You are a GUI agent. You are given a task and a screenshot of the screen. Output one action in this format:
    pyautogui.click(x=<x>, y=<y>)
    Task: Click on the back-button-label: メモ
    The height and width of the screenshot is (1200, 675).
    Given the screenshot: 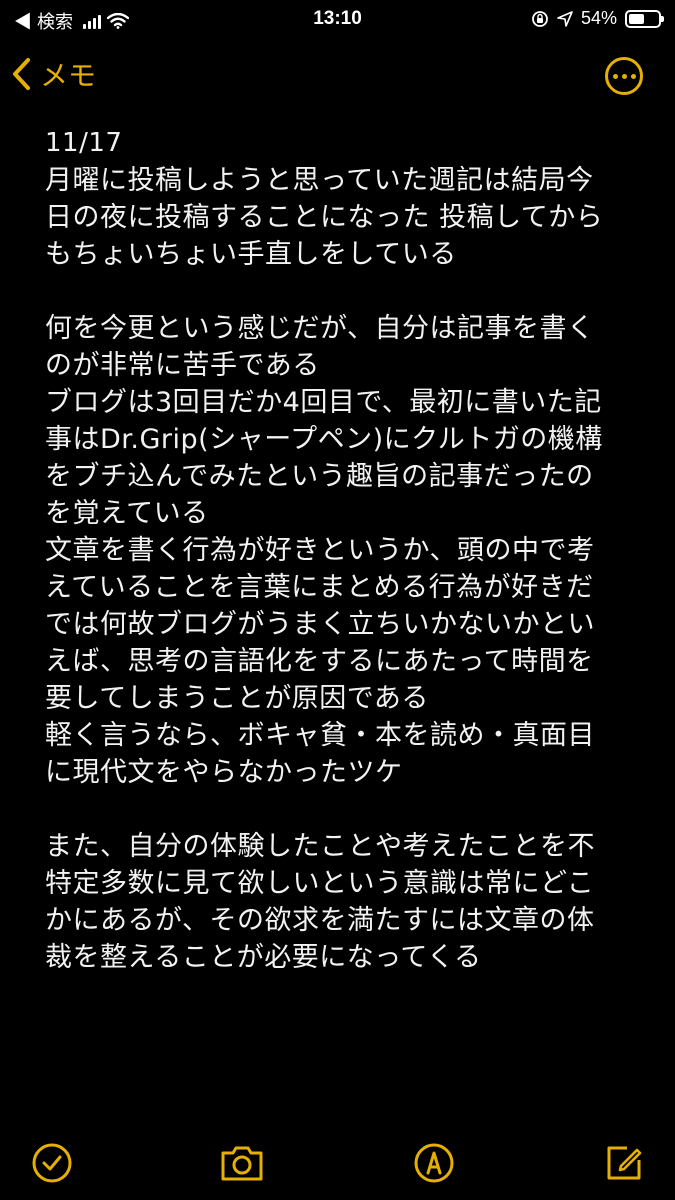 What is the action you would take?
    pyautogui.click(x=68, y=75)
    